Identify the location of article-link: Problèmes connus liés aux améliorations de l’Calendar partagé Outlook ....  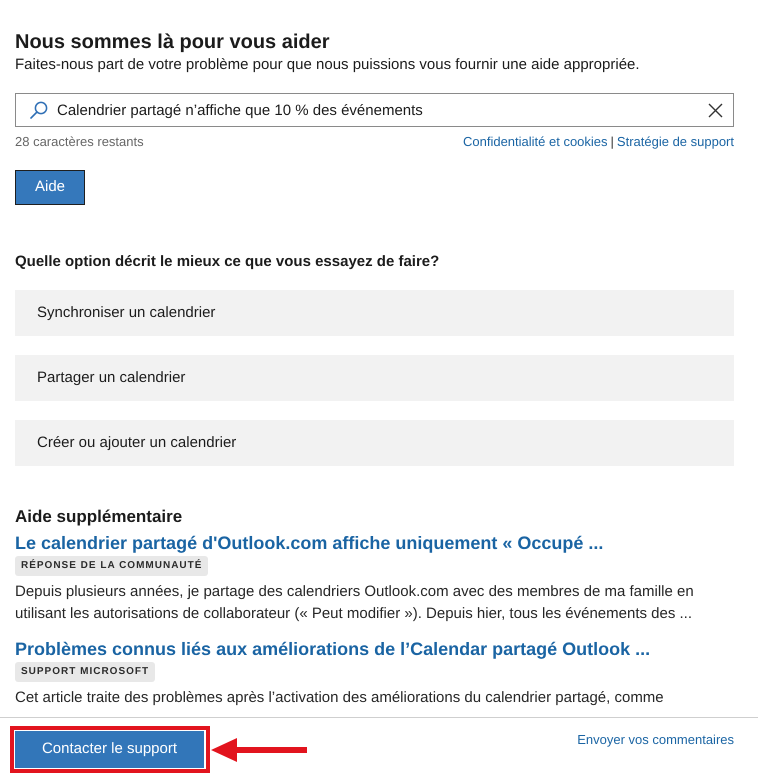
(374, 649).